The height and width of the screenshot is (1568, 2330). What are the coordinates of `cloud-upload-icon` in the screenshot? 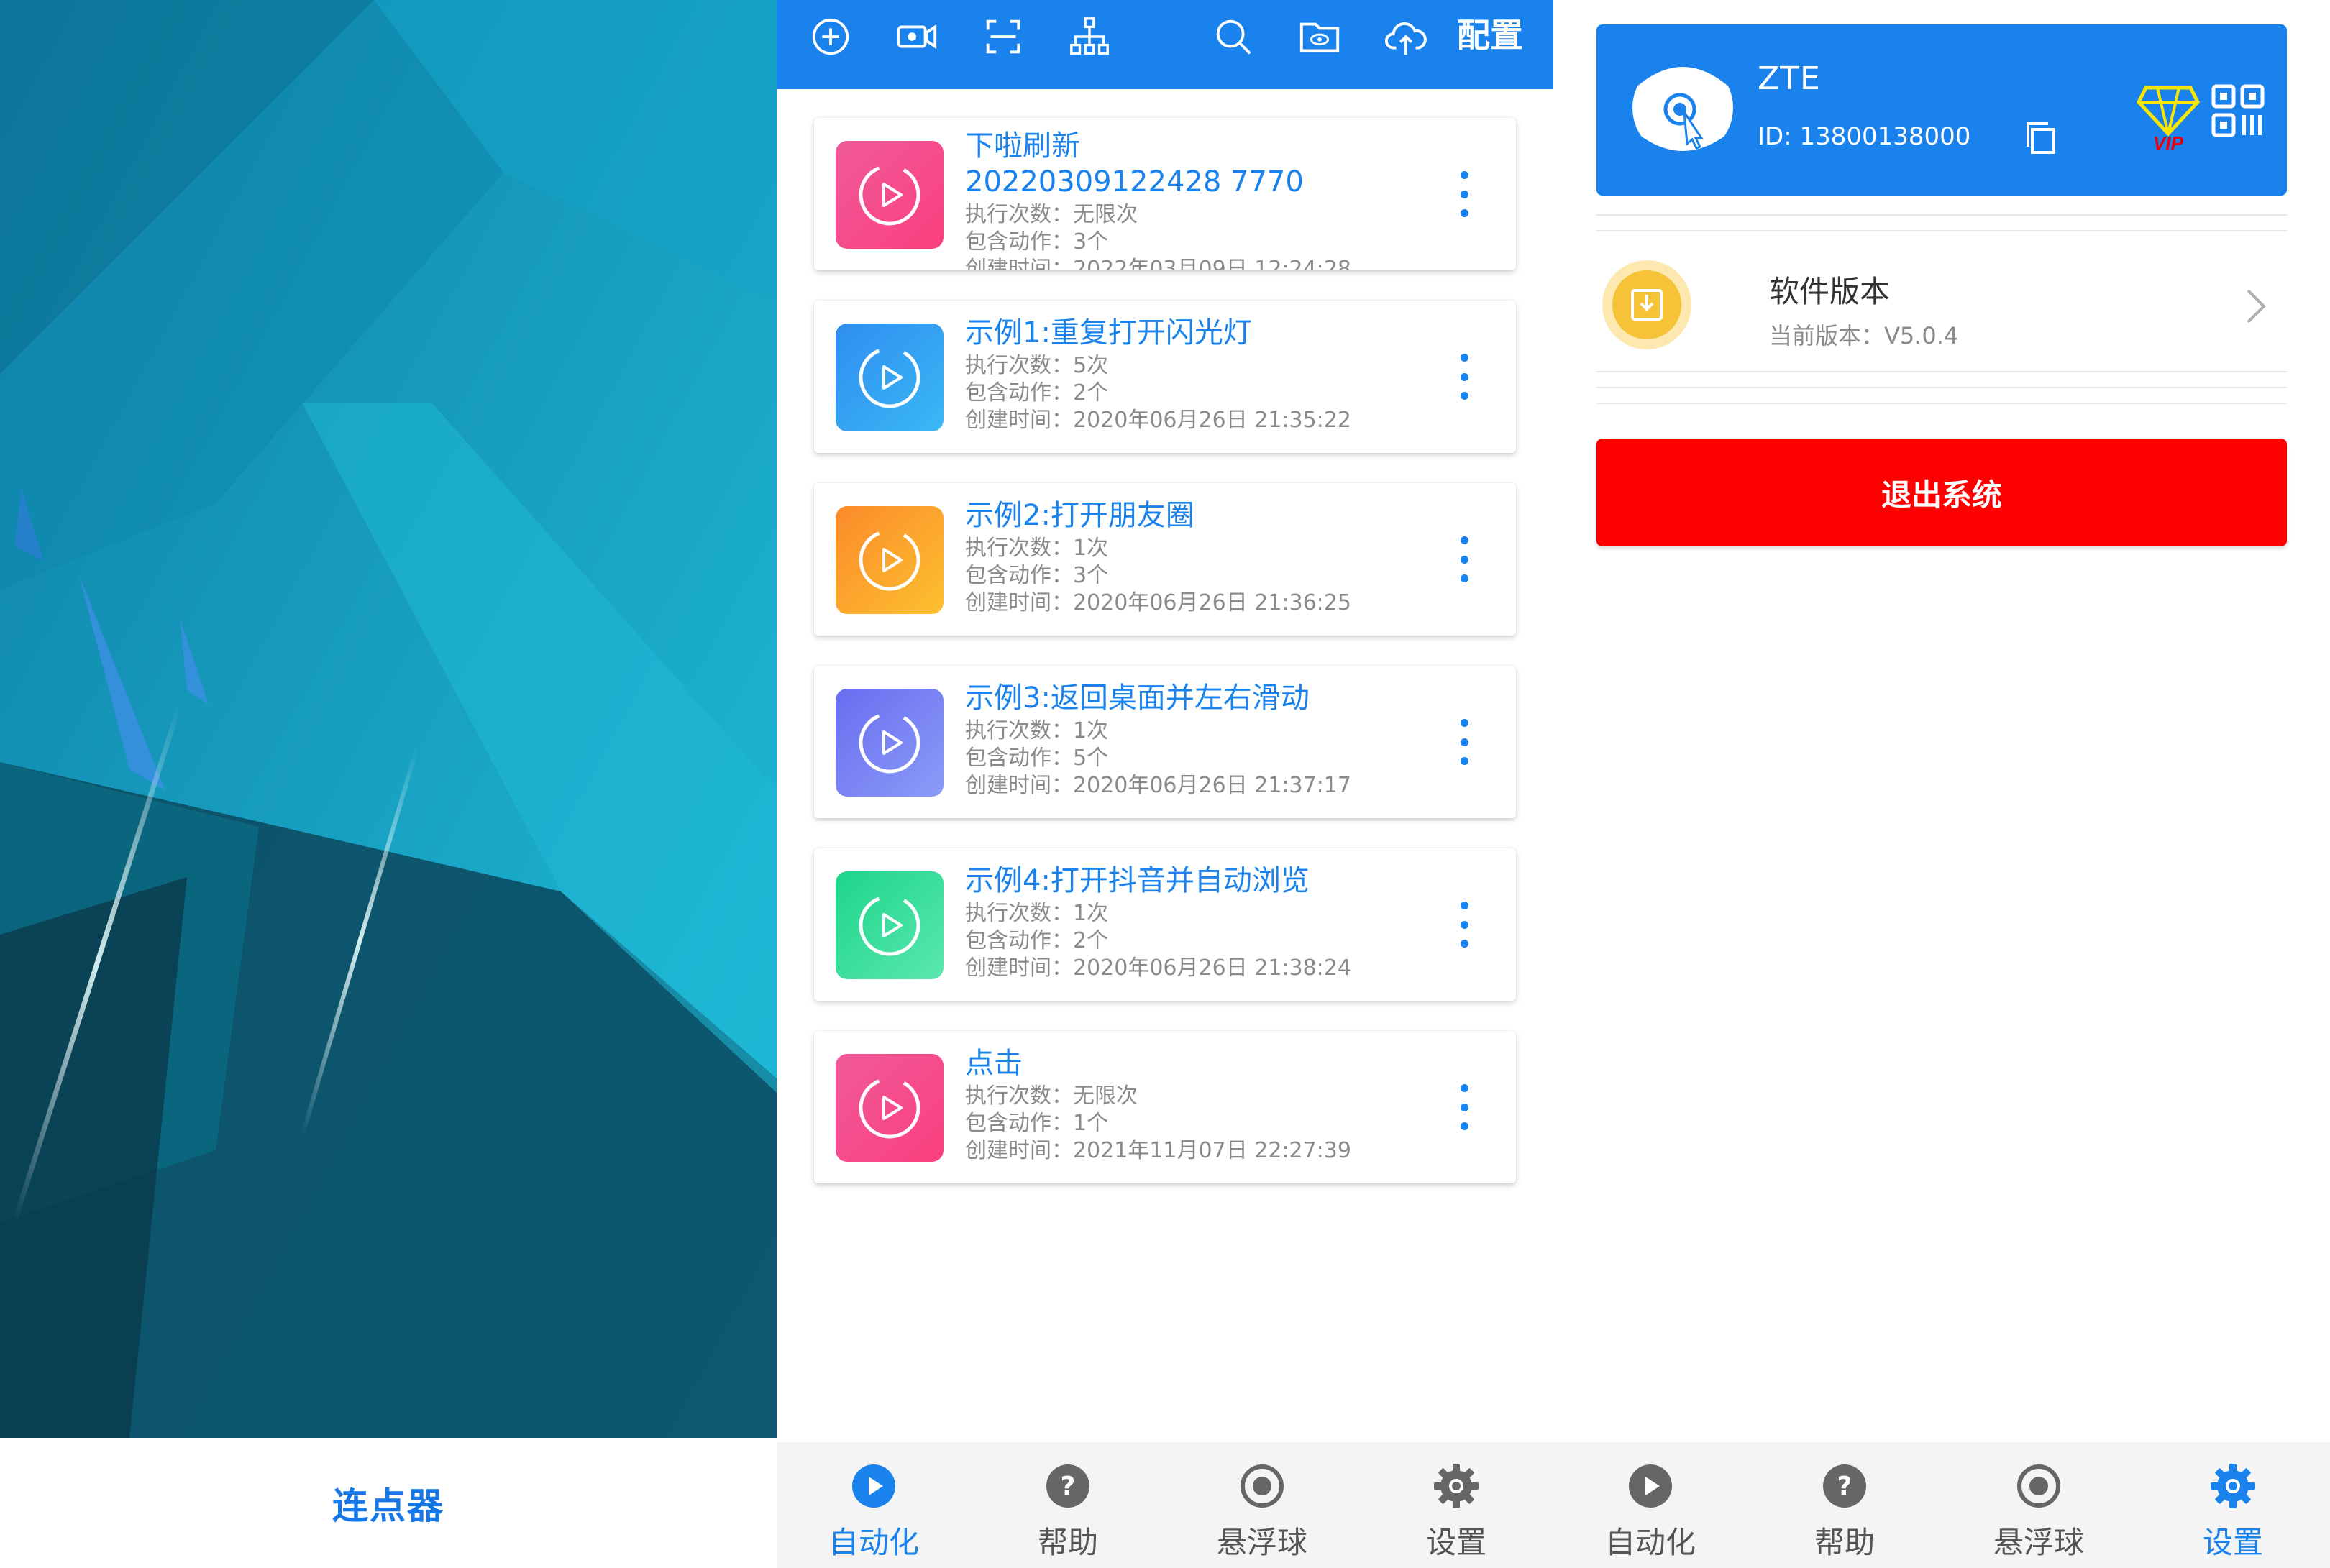 It's located at (1406, 37).